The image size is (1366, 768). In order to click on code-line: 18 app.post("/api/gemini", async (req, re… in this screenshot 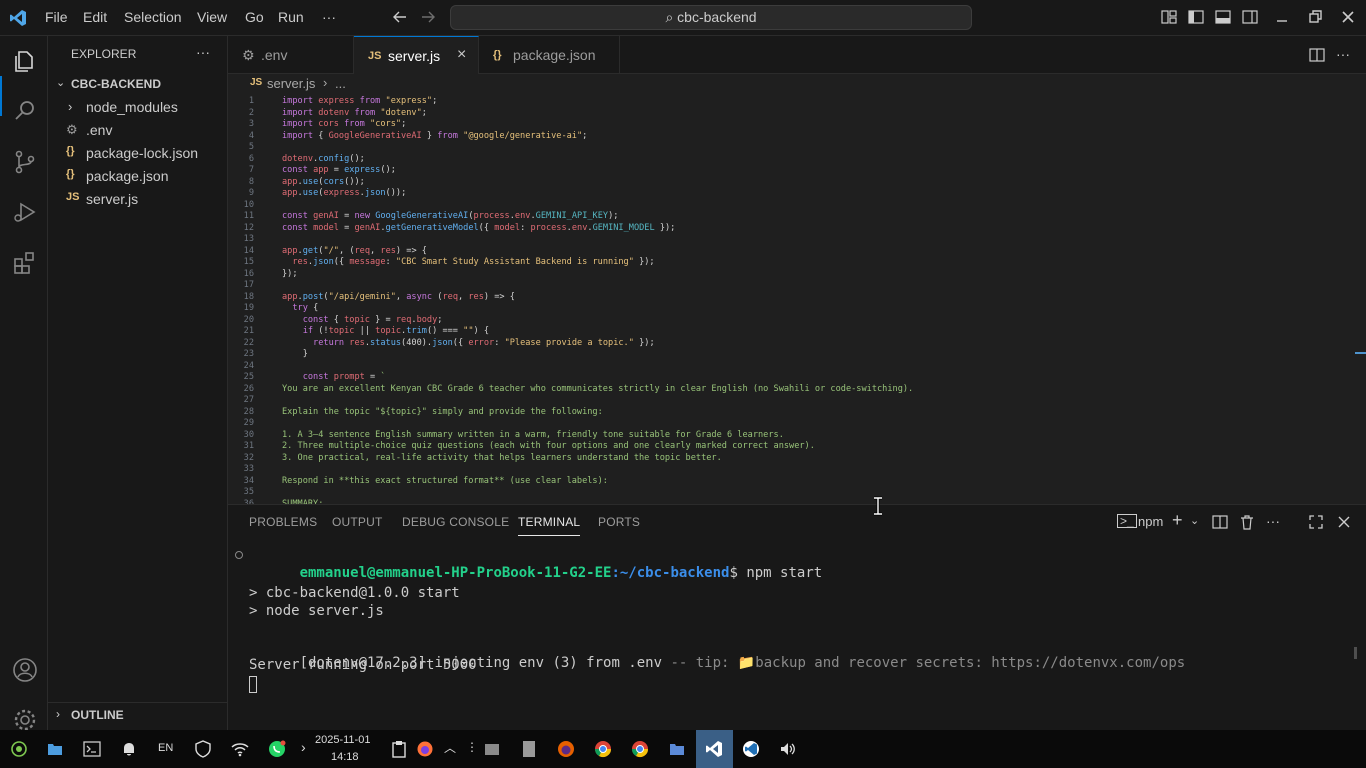, I will do `click(778, 298)`.